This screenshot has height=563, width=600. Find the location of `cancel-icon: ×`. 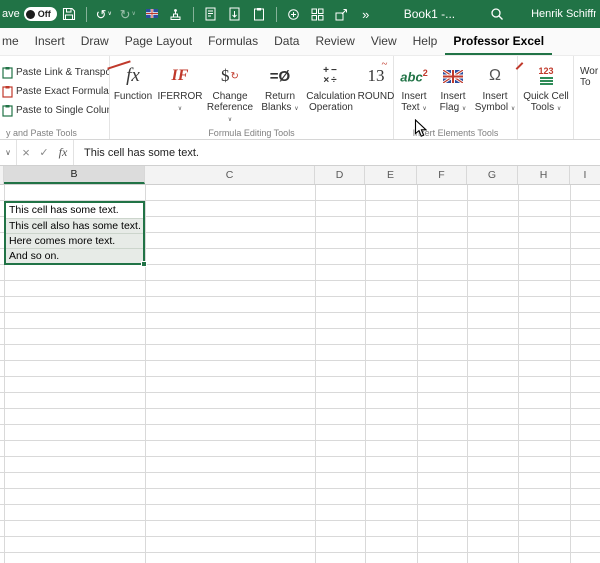

cancel-icon: × is located at coordinates (26, 152).